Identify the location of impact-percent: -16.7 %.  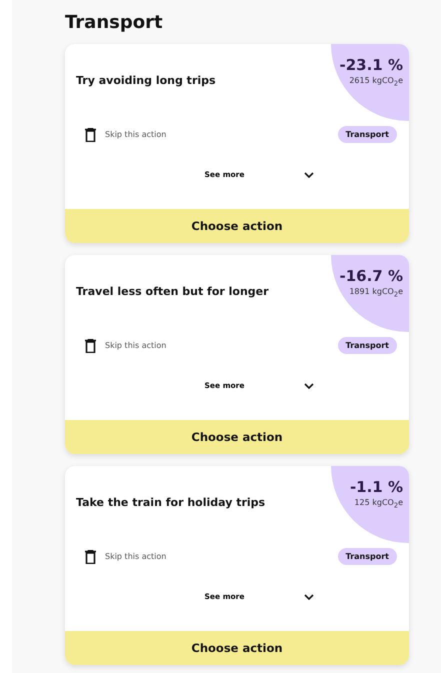
(371, 276).